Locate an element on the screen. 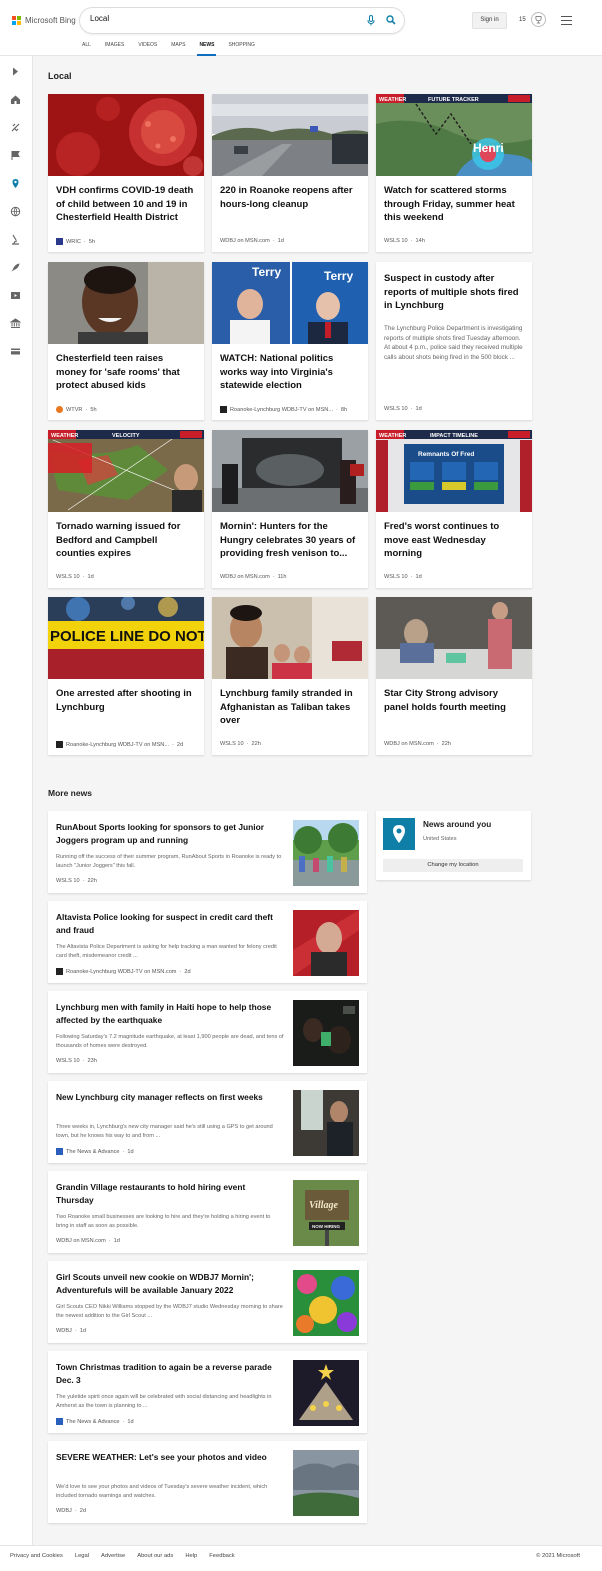 Image resolution: width=602 pixels, height=1571 pixels. footer-link-advertise: Advertise is located at coordinates (113, 1556).